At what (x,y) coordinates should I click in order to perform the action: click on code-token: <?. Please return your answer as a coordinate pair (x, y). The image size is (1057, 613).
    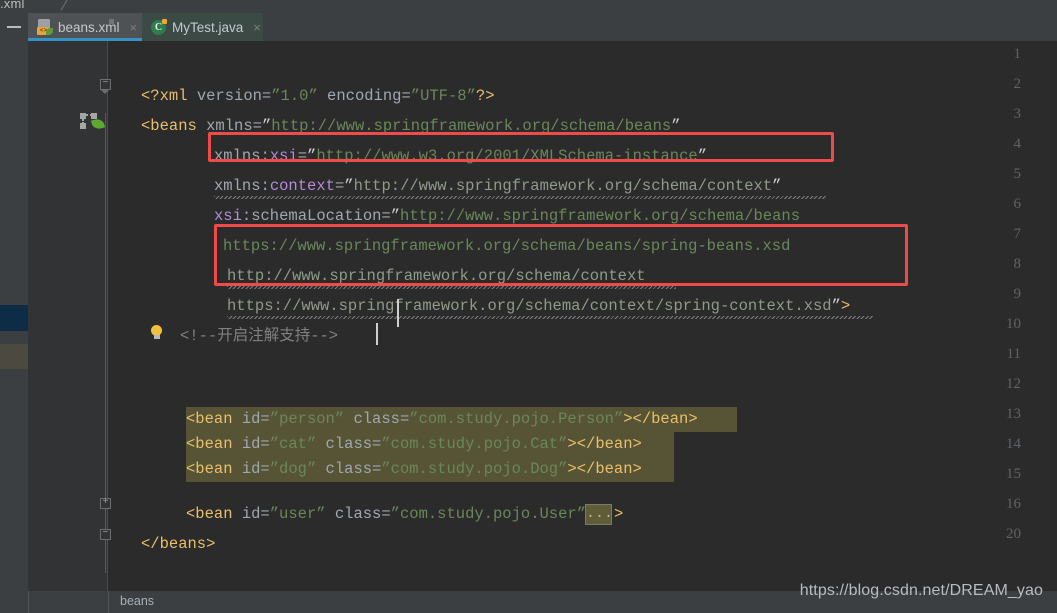
    Looking at the image, I should click on (150, 96).